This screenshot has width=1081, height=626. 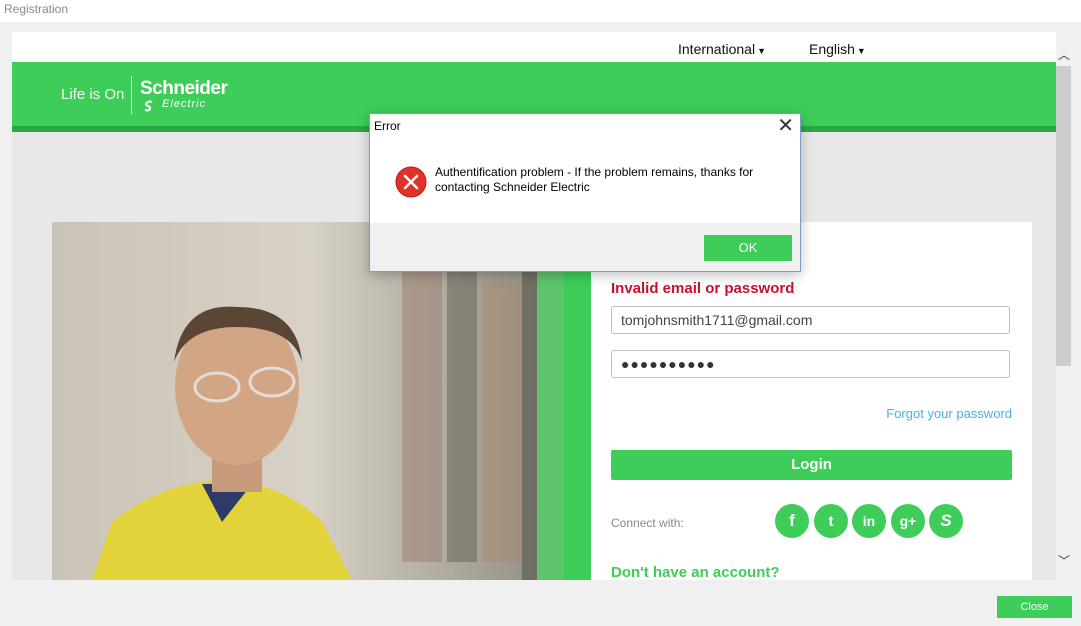 I want to click on top-bar: International ▼ English ▼, so click(x=534, y=47).